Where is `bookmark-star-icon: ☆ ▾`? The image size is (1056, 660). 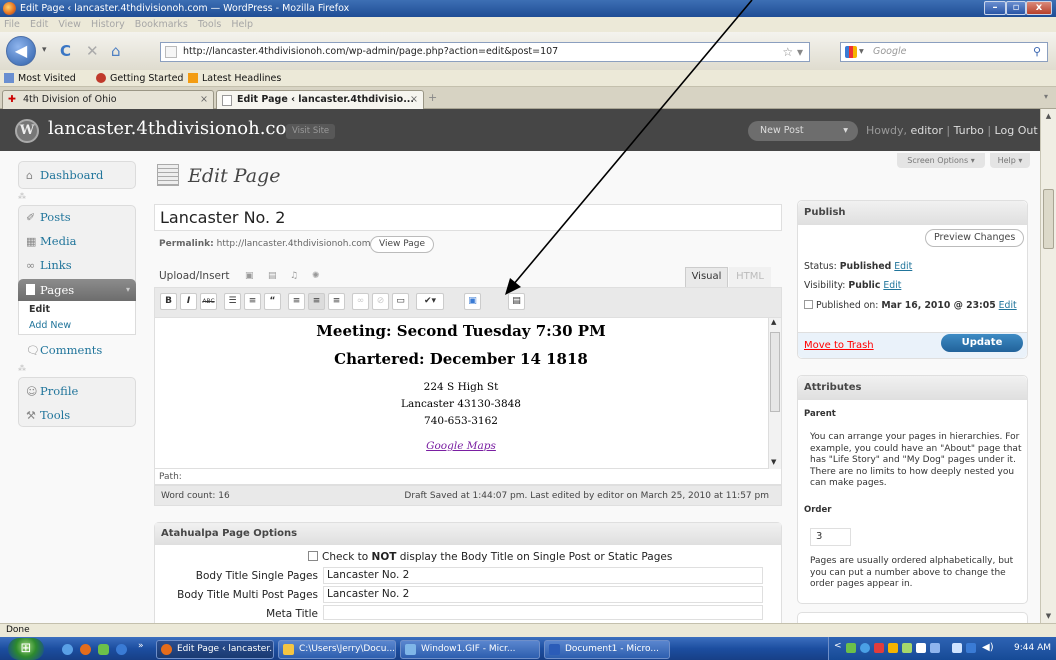
bookmark-star-icon: ☆ ▾ is located at coordinates (792, 52).